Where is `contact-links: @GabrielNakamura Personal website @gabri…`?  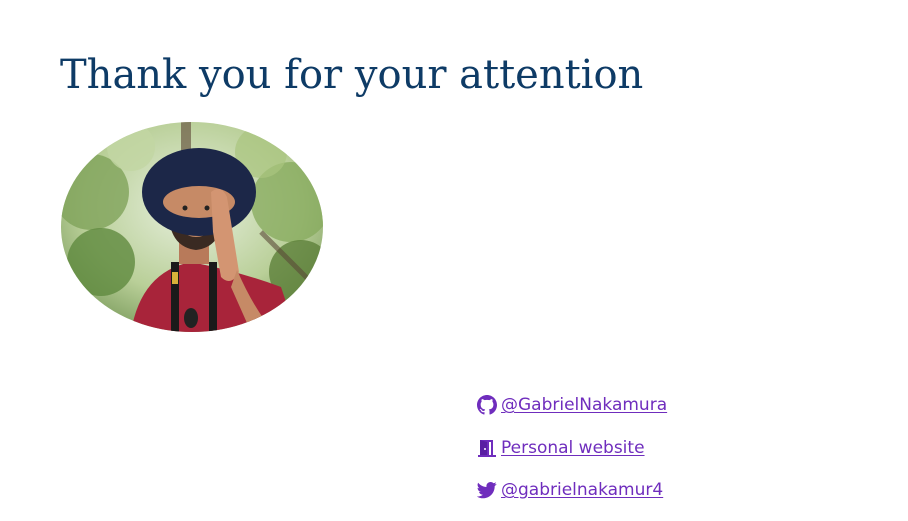 contact-links: @GabrielNakamura Personal website @gabri… is located at coordinates (572, 457).